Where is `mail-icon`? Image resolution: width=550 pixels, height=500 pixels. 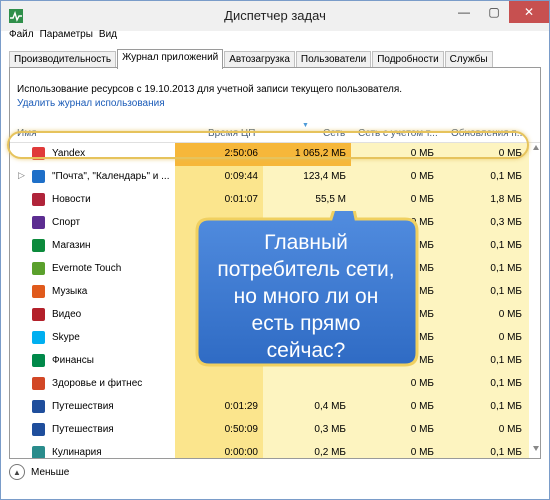
mail-icon is located at coordinates (38, 176).